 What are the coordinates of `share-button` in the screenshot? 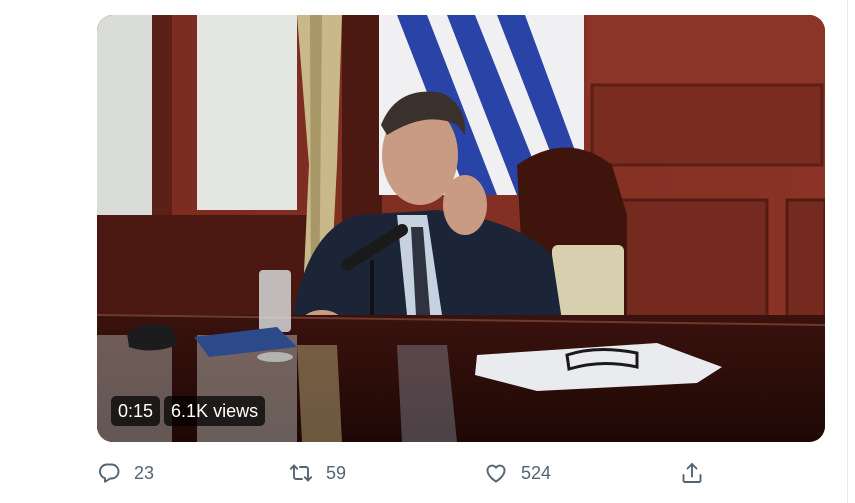 It's located at (692, 473).